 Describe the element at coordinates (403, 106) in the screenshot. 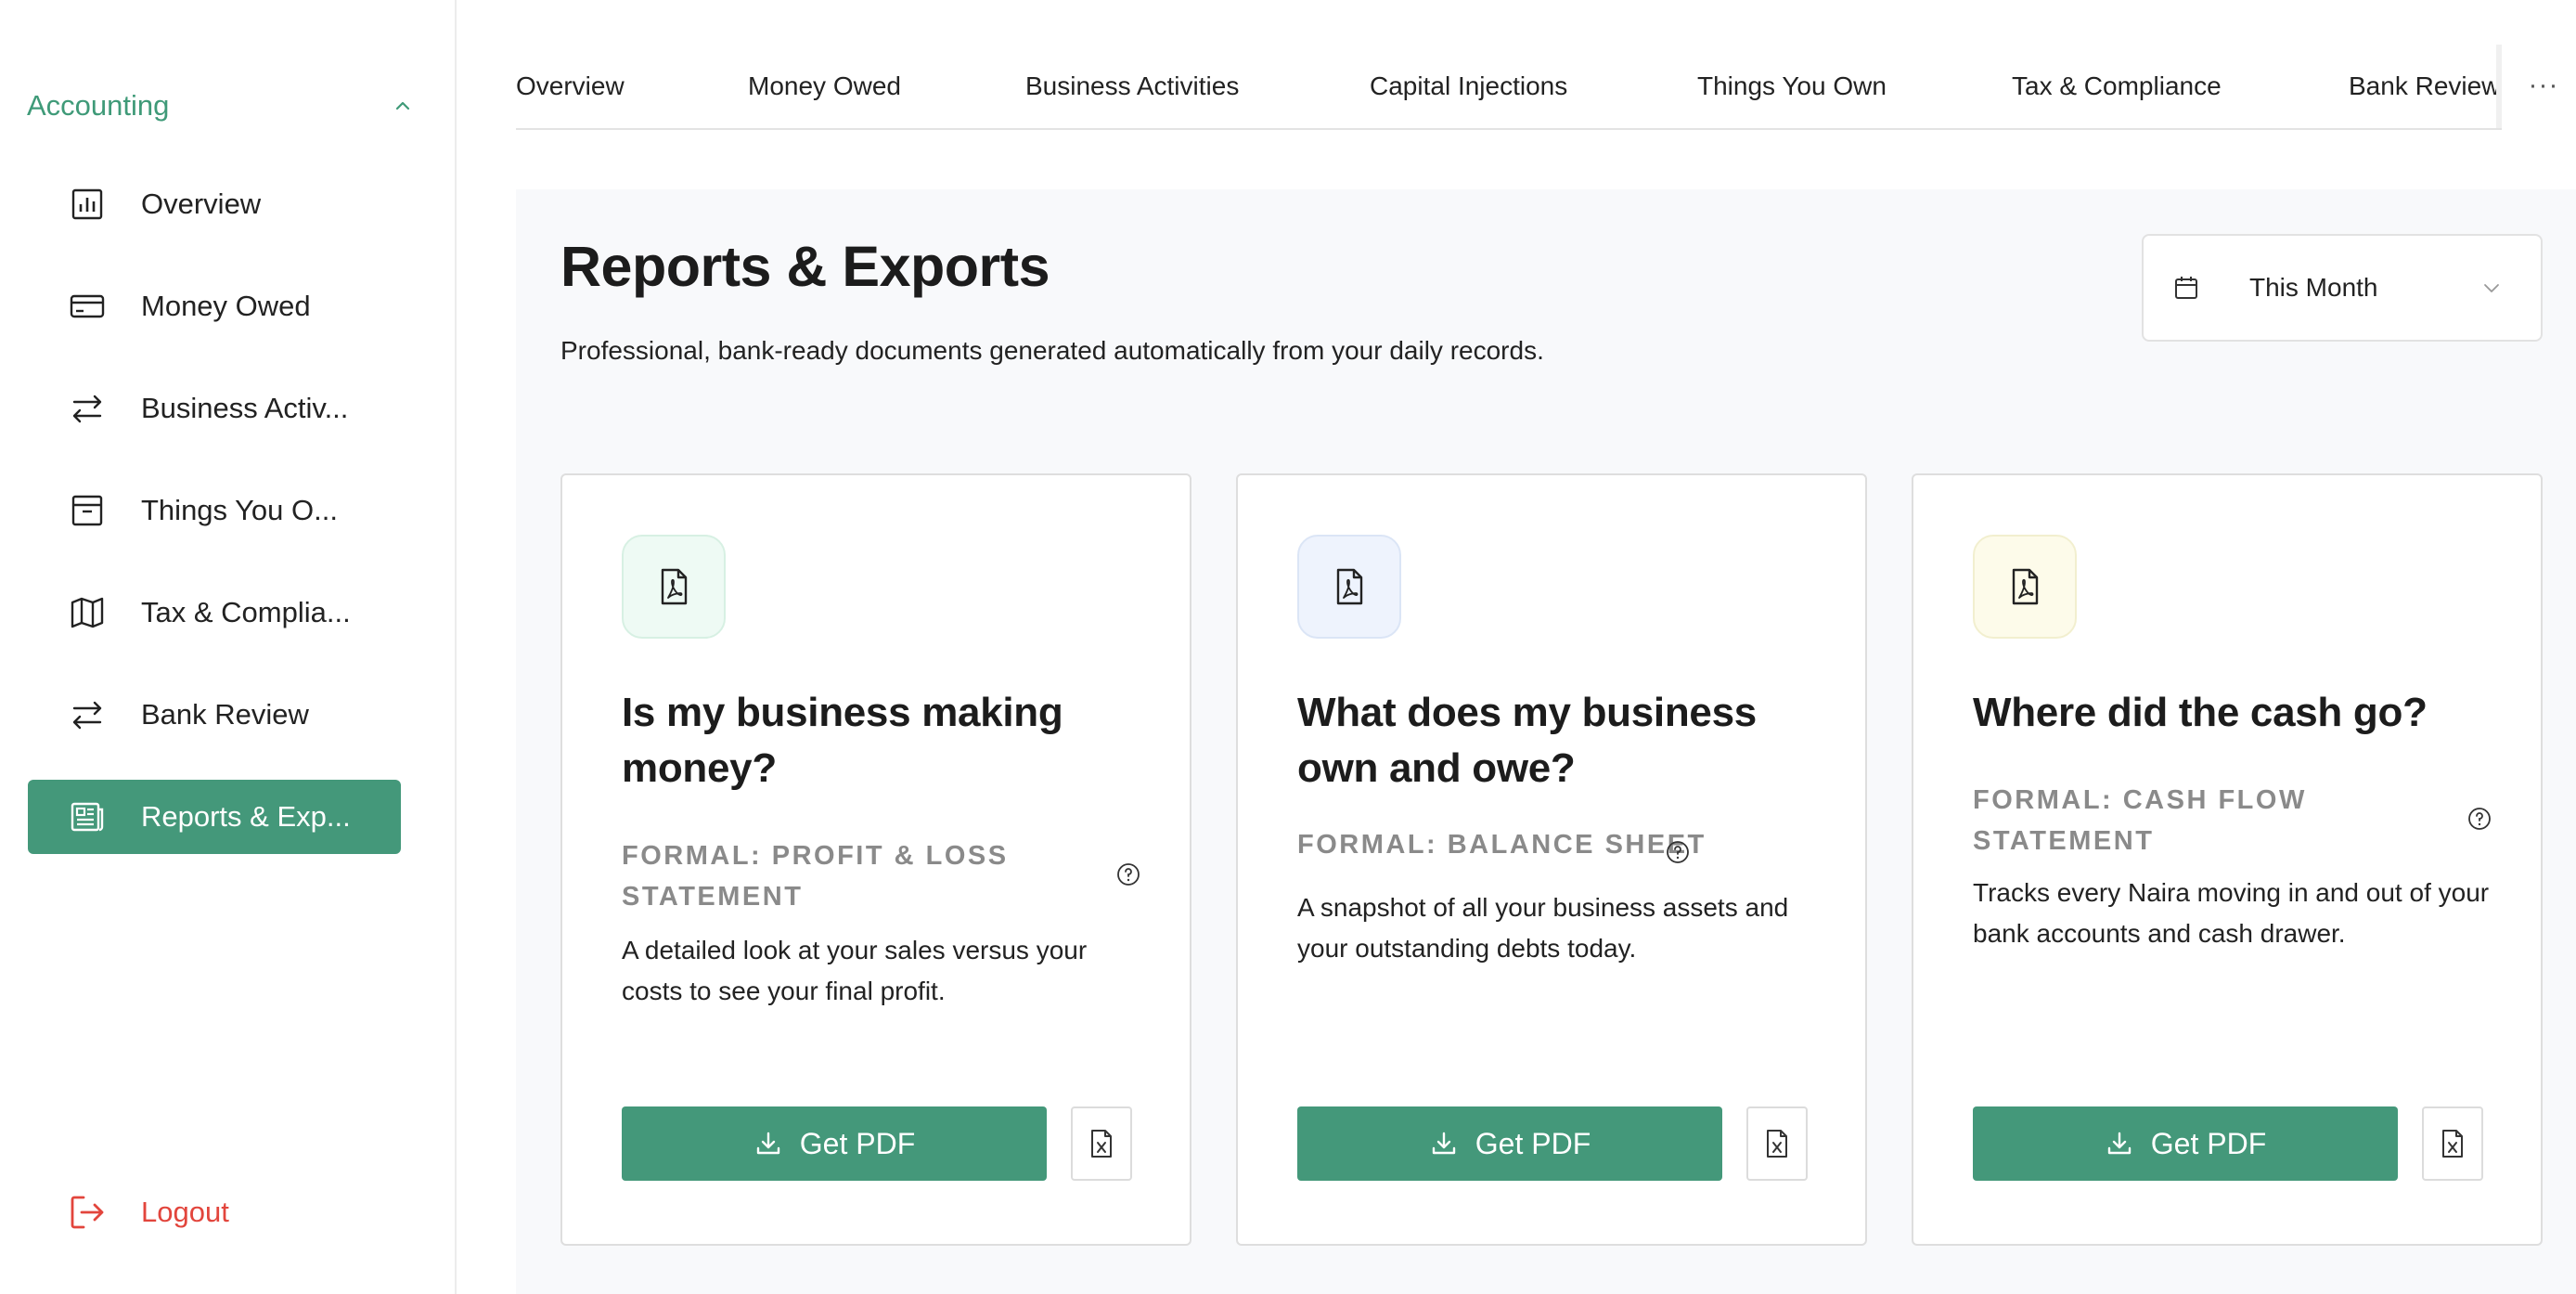

I see `chevron-up-icon` at that location.